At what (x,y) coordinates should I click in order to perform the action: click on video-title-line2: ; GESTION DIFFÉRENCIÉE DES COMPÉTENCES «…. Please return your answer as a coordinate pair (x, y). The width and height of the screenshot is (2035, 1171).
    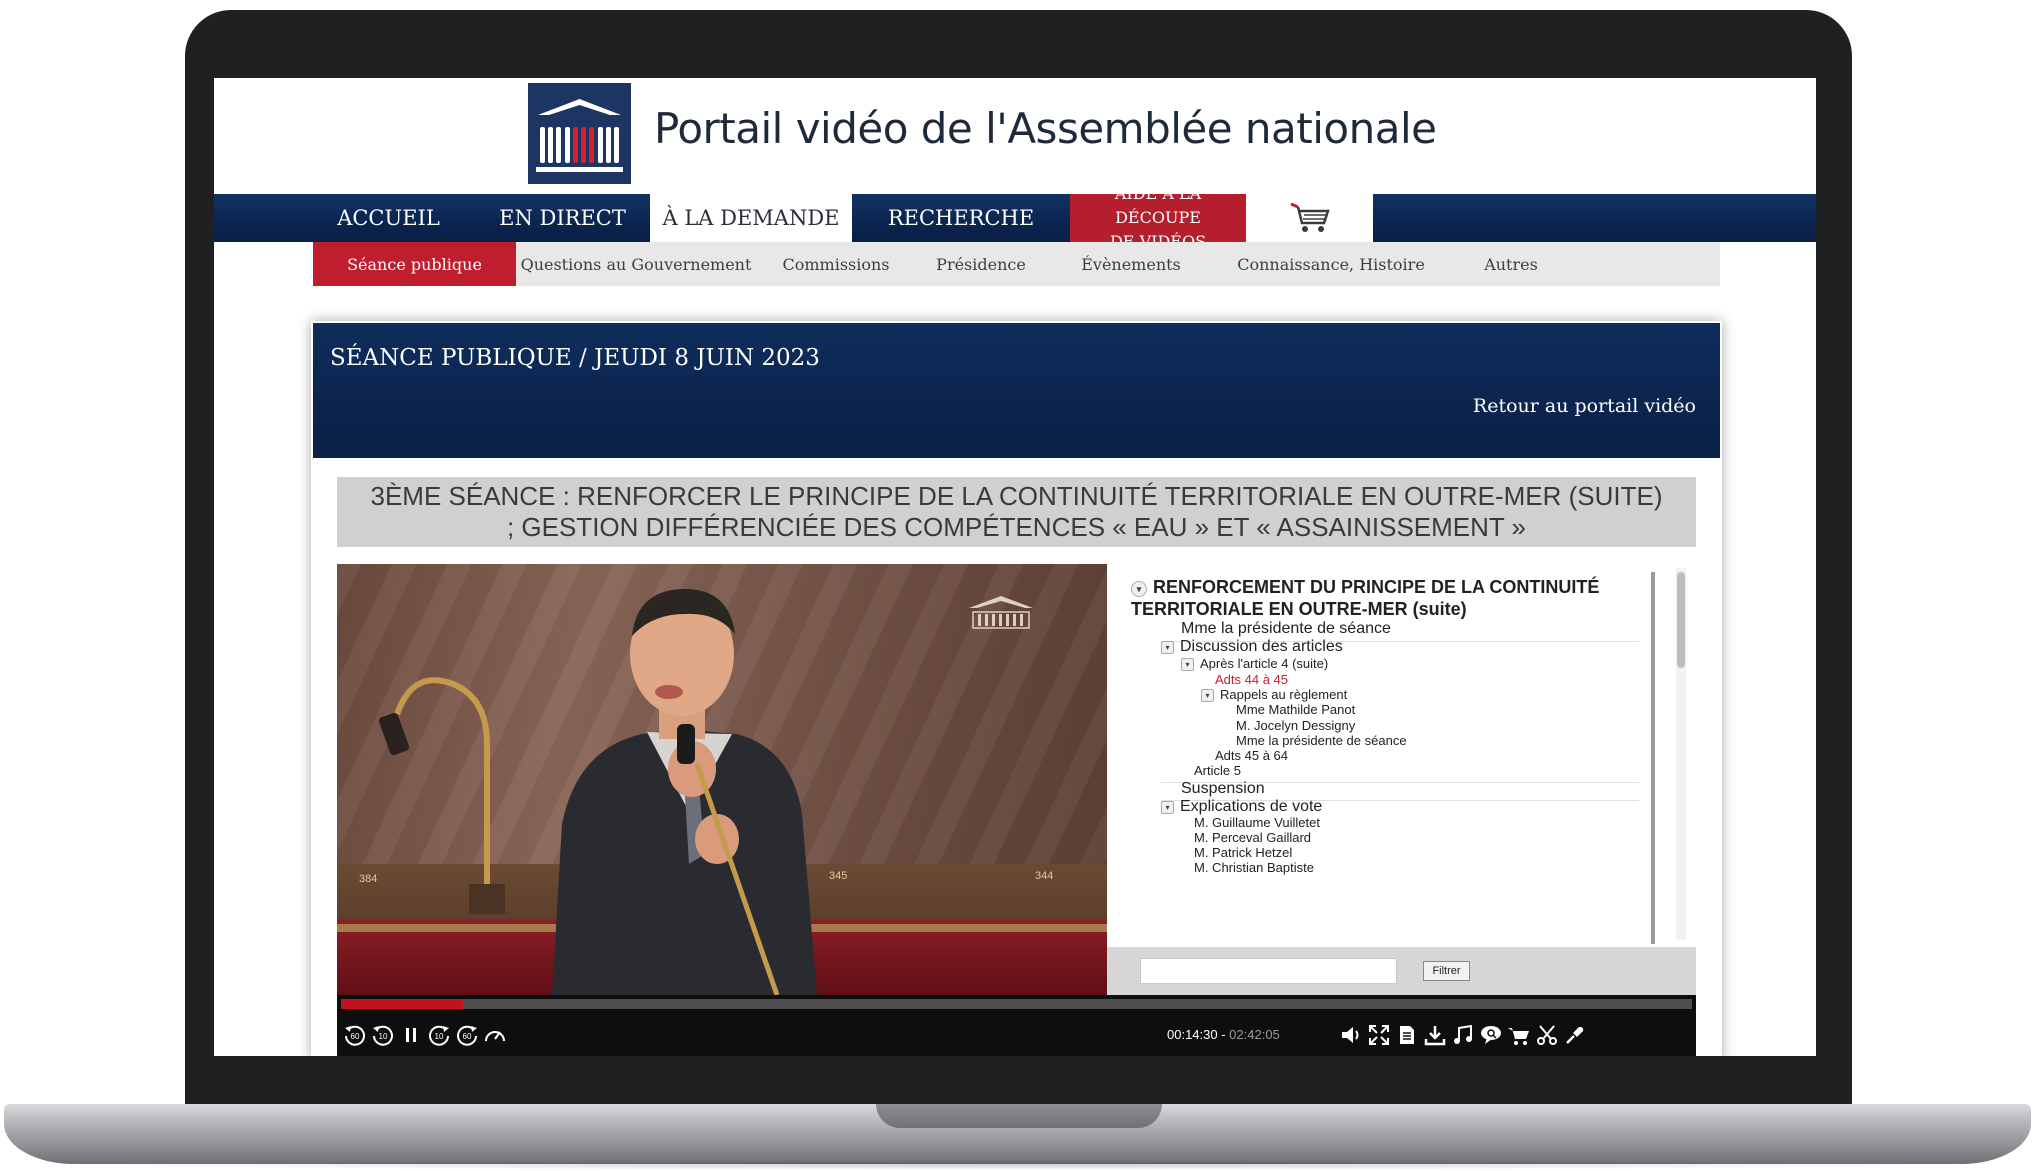
    Looking at the image, I should click on (1016, 527).